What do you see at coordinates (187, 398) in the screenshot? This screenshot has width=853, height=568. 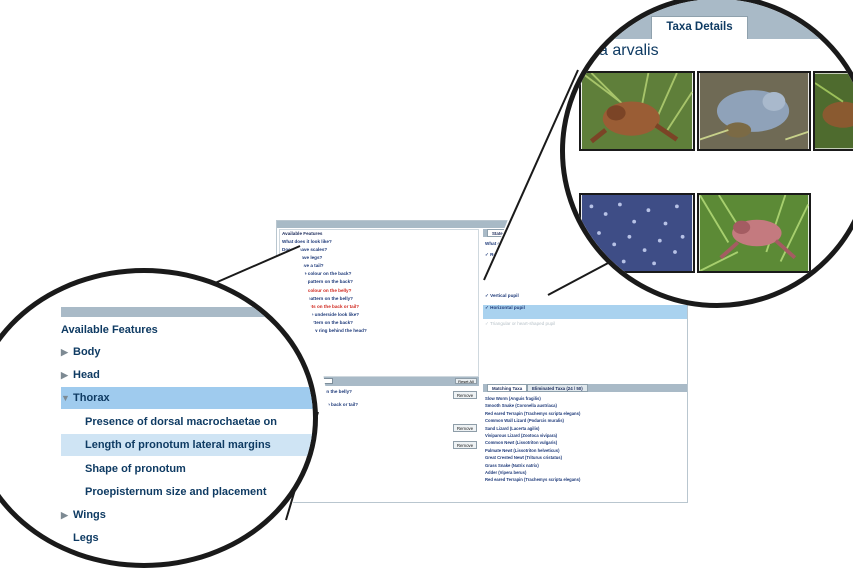 I see `feature-tree-row: ▼ Thorax` at bounding box center [187, 398].